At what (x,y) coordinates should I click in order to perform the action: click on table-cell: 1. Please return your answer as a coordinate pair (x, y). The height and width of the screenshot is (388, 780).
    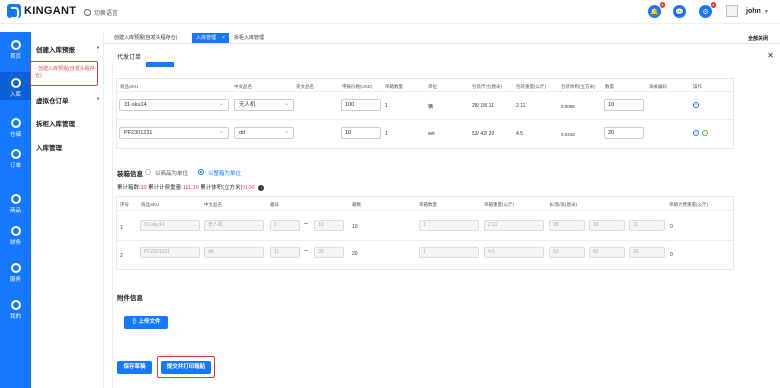
    Looking at the image, I should click on (386, 134).